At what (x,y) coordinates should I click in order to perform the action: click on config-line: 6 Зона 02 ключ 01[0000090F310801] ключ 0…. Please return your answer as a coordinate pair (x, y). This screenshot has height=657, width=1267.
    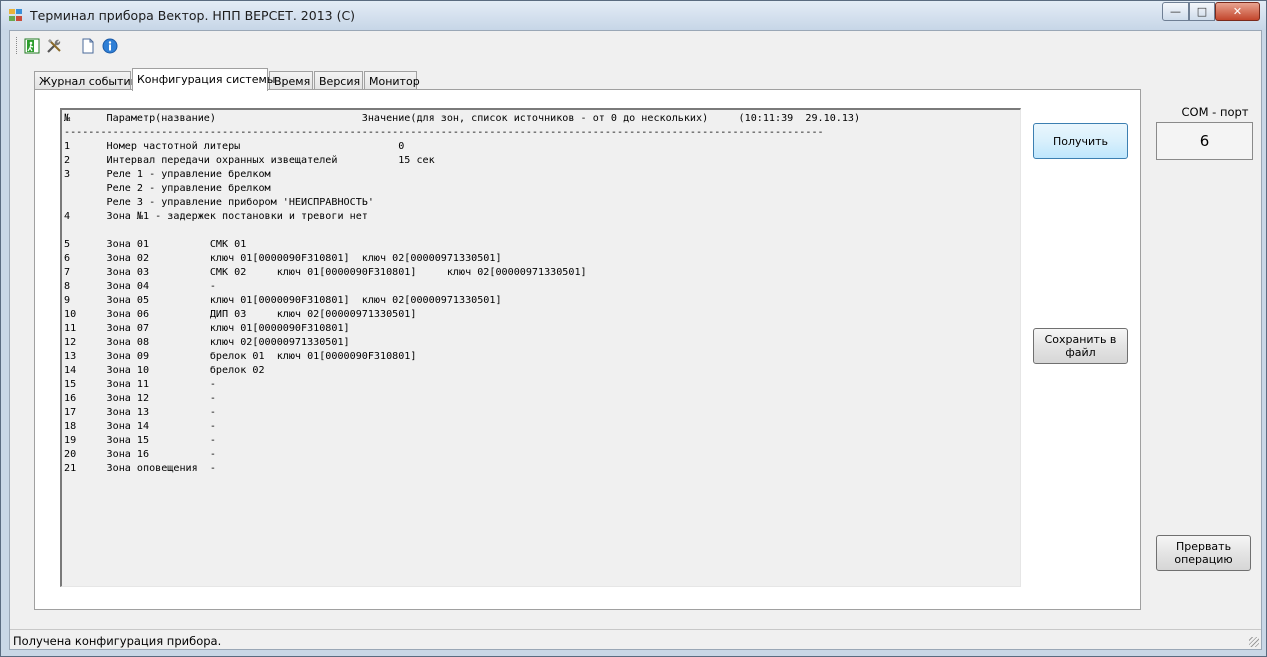
    Looking at the image, I should click on (283, 258).